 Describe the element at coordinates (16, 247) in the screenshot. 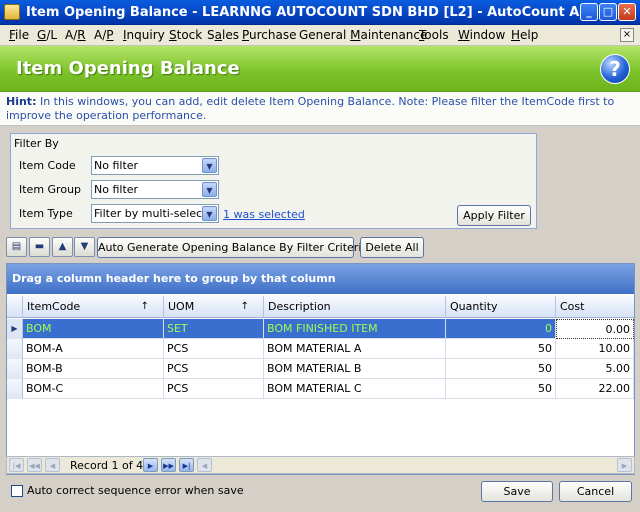

I see `new-document-icon: ▤` at that location.